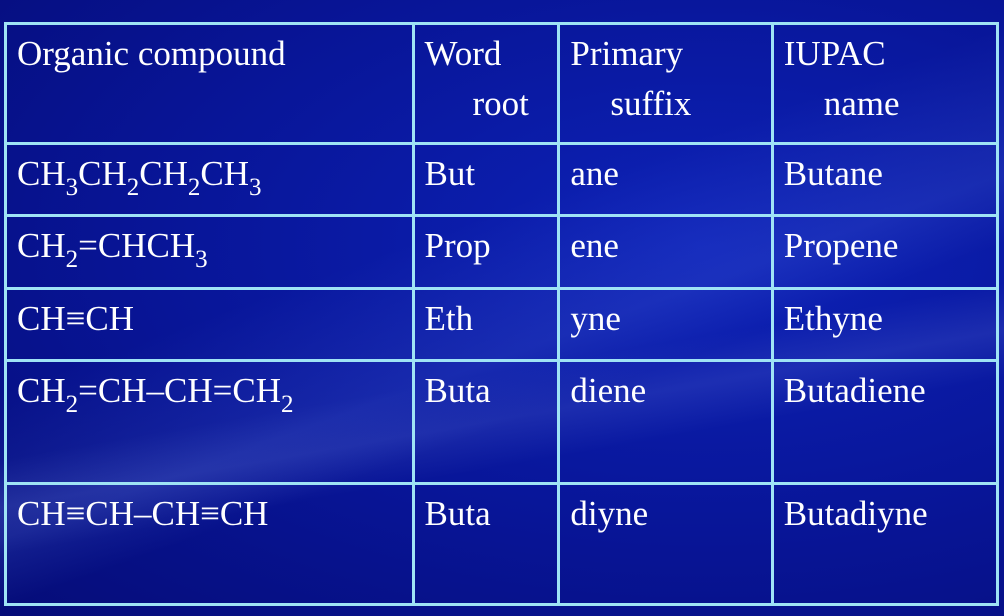 The image size is (1004, 616). What do you see at coordinates (143, 513) in the screenshot?
I see `chemical-formula: CH≡CH–CH≡CH` at bounding box center [143, 513].